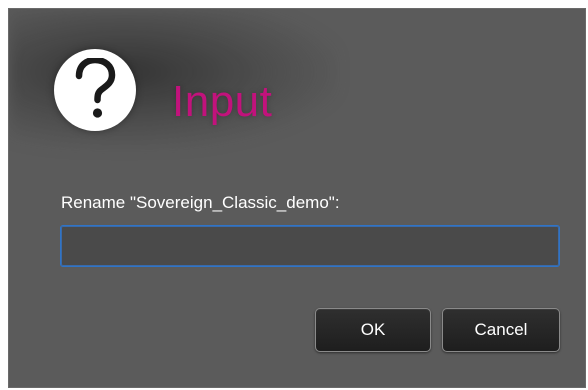  Describe the element at coordinates (95, 90) in the screenshot. I see `question-icon` at that location.